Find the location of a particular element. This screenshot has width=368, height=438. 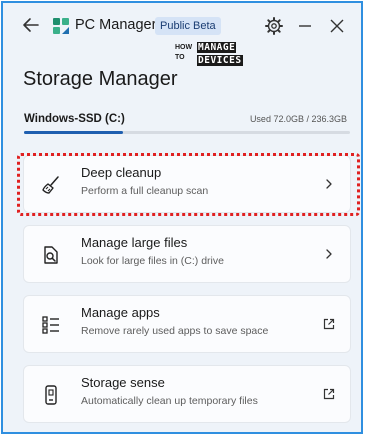

chevron-right-icon is located at coordinates (329, 254).